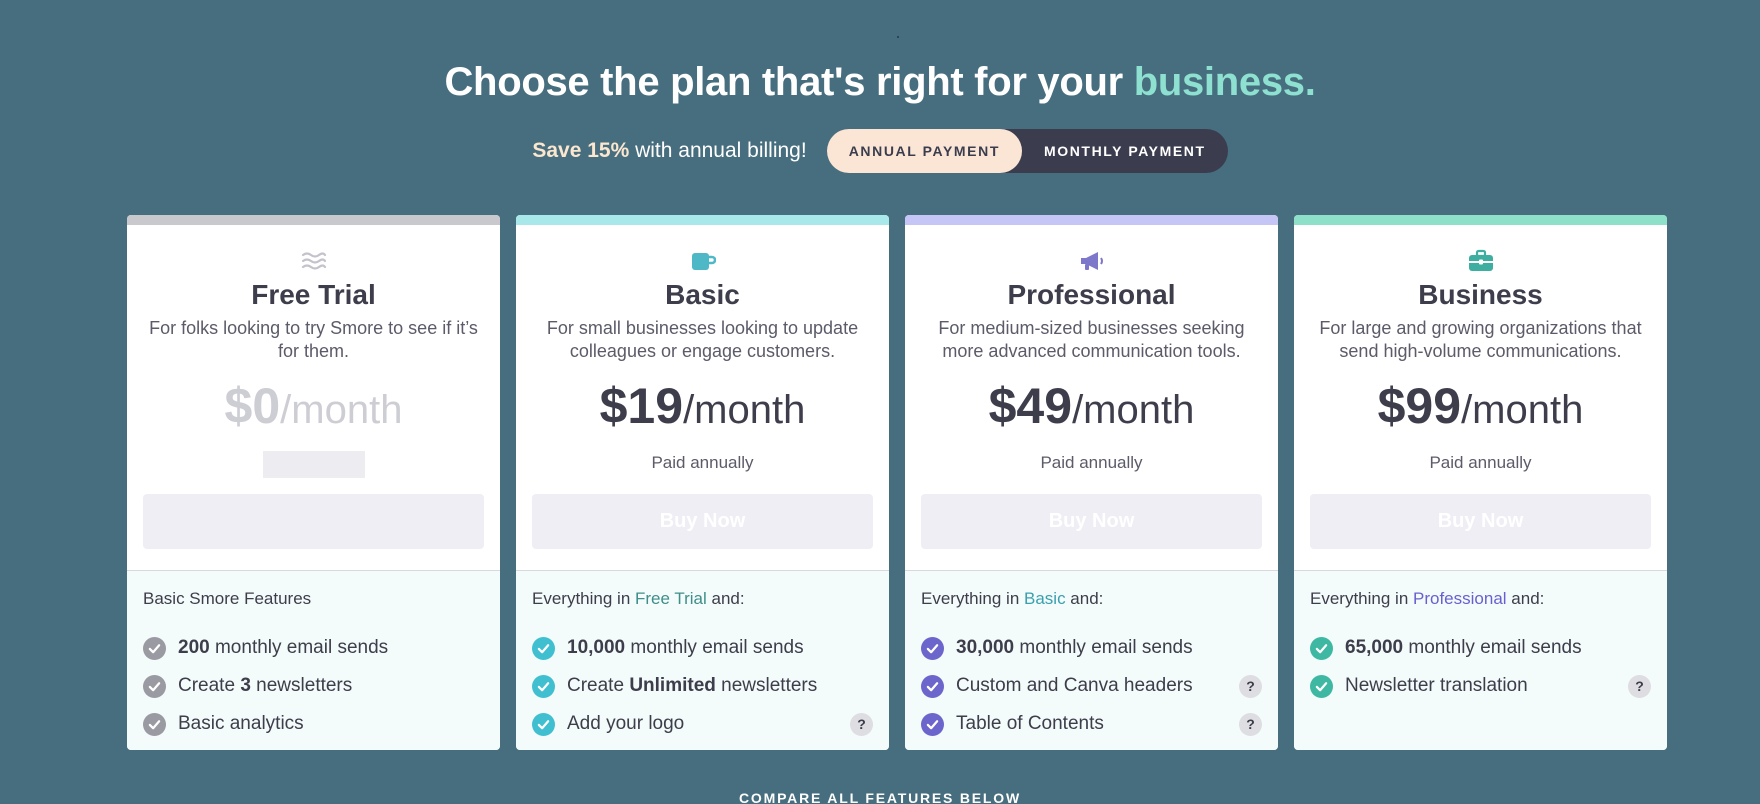  I want to click on save-message: Save 15% with annual billing!, so click(669, 151).